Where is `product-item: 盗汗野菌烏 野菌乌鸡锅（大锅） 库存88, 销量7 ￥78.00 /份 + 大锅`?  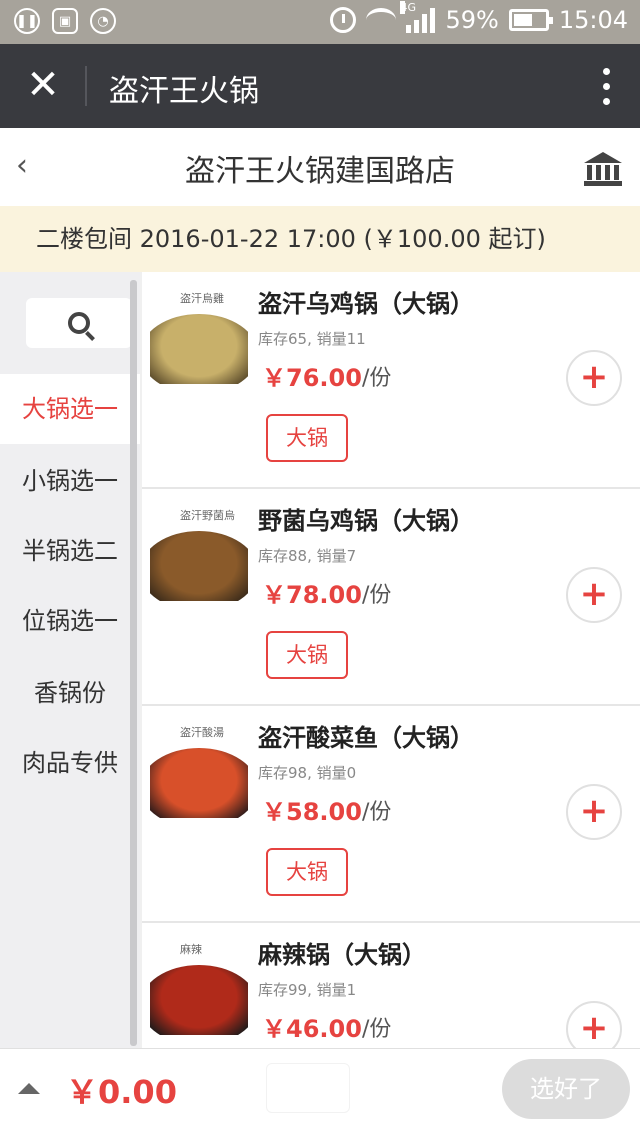 product-item: 盗汗野菌烏 野菌乌鸡锅（大锅） 库存88, 销量7 ￥78.00 /份 + 大锅 is located at coordinates (391, 597).